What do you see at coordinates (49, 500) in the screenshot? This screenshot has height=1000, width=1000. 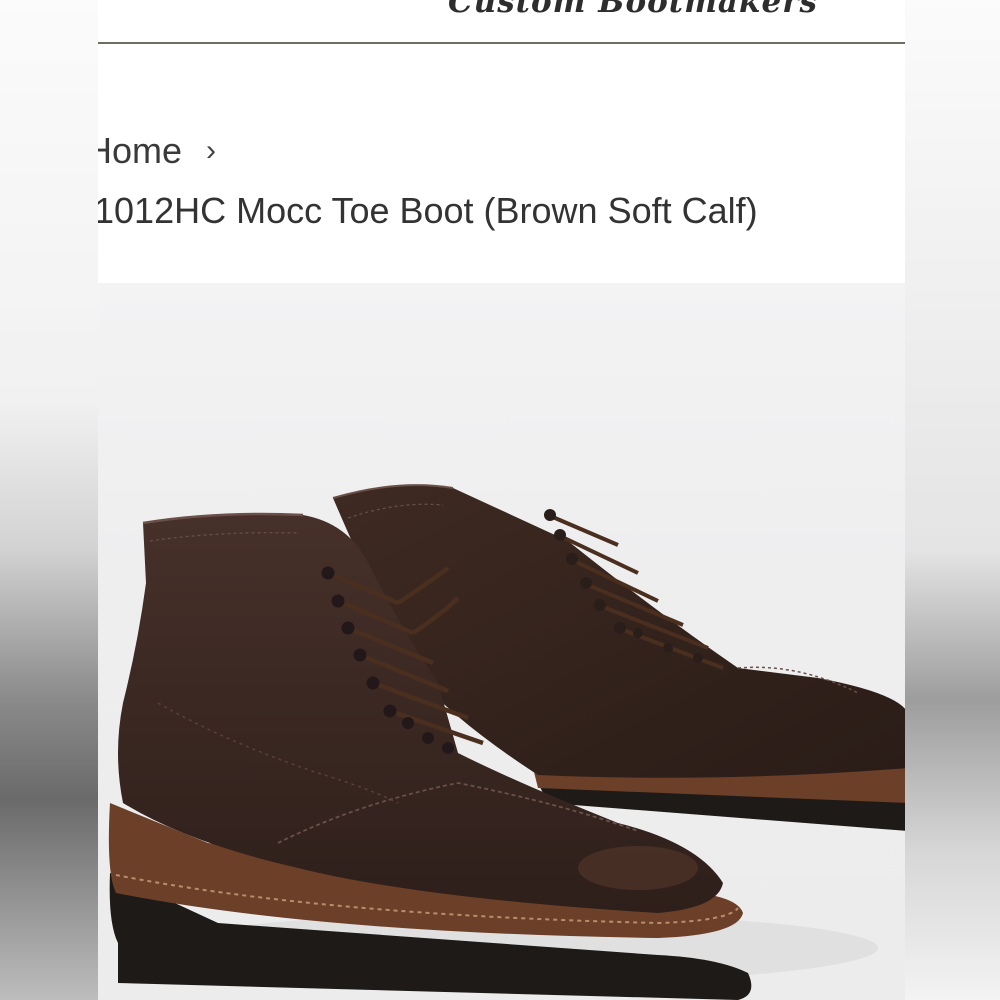 I see `left-blur-gutter` at bounding box center [49, 500].